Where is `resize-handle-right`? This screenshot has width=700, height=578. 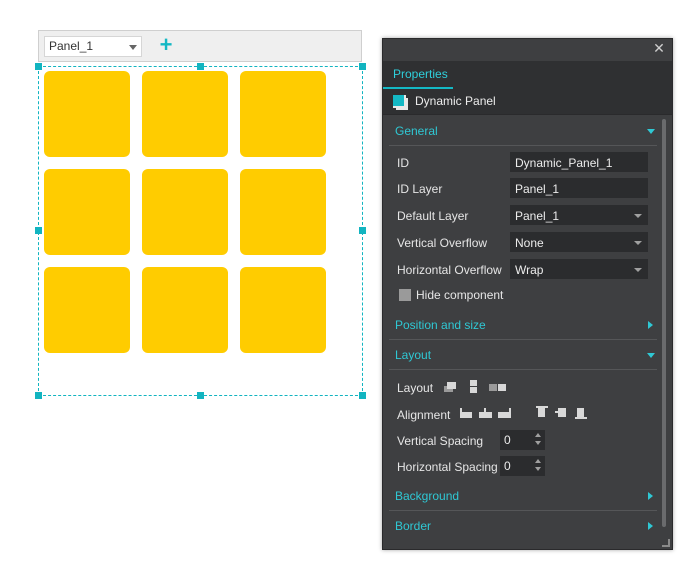
resize-handle-right is located at coordinates (362, 230).